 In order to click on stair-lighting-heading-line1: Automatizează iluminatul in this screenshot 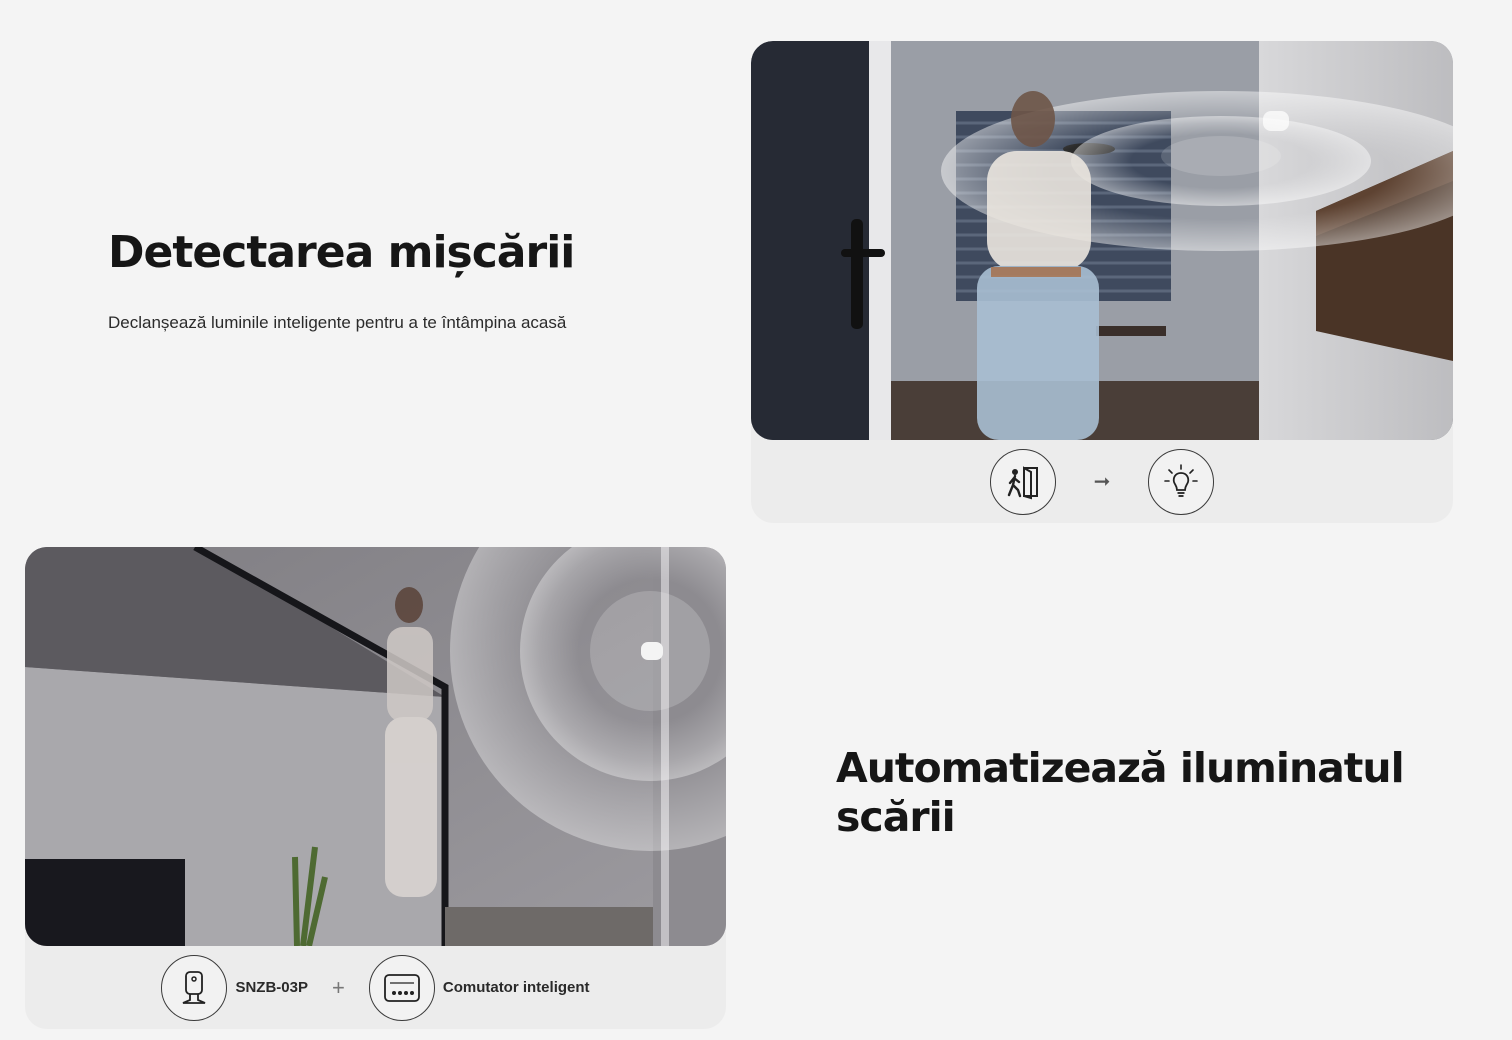, I will do `click(1120, 768)`.